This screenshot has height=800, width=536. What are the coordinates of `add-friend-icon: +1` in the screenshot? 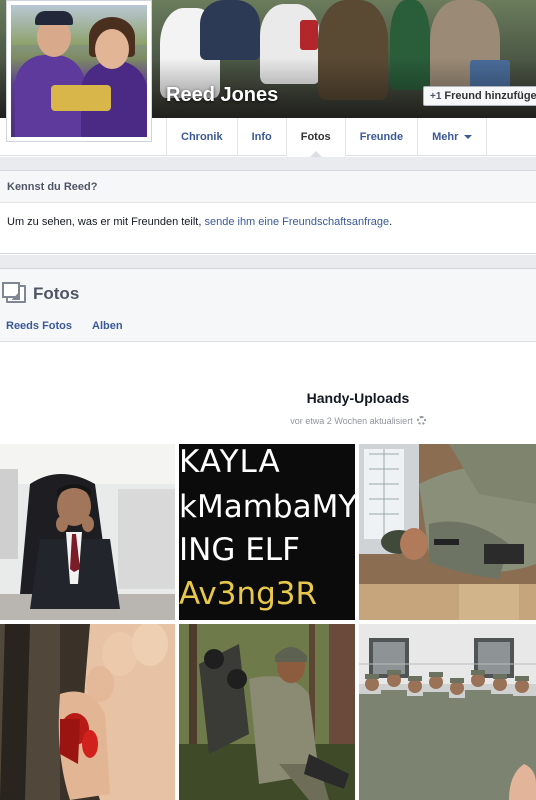 It's located at (436, 96).